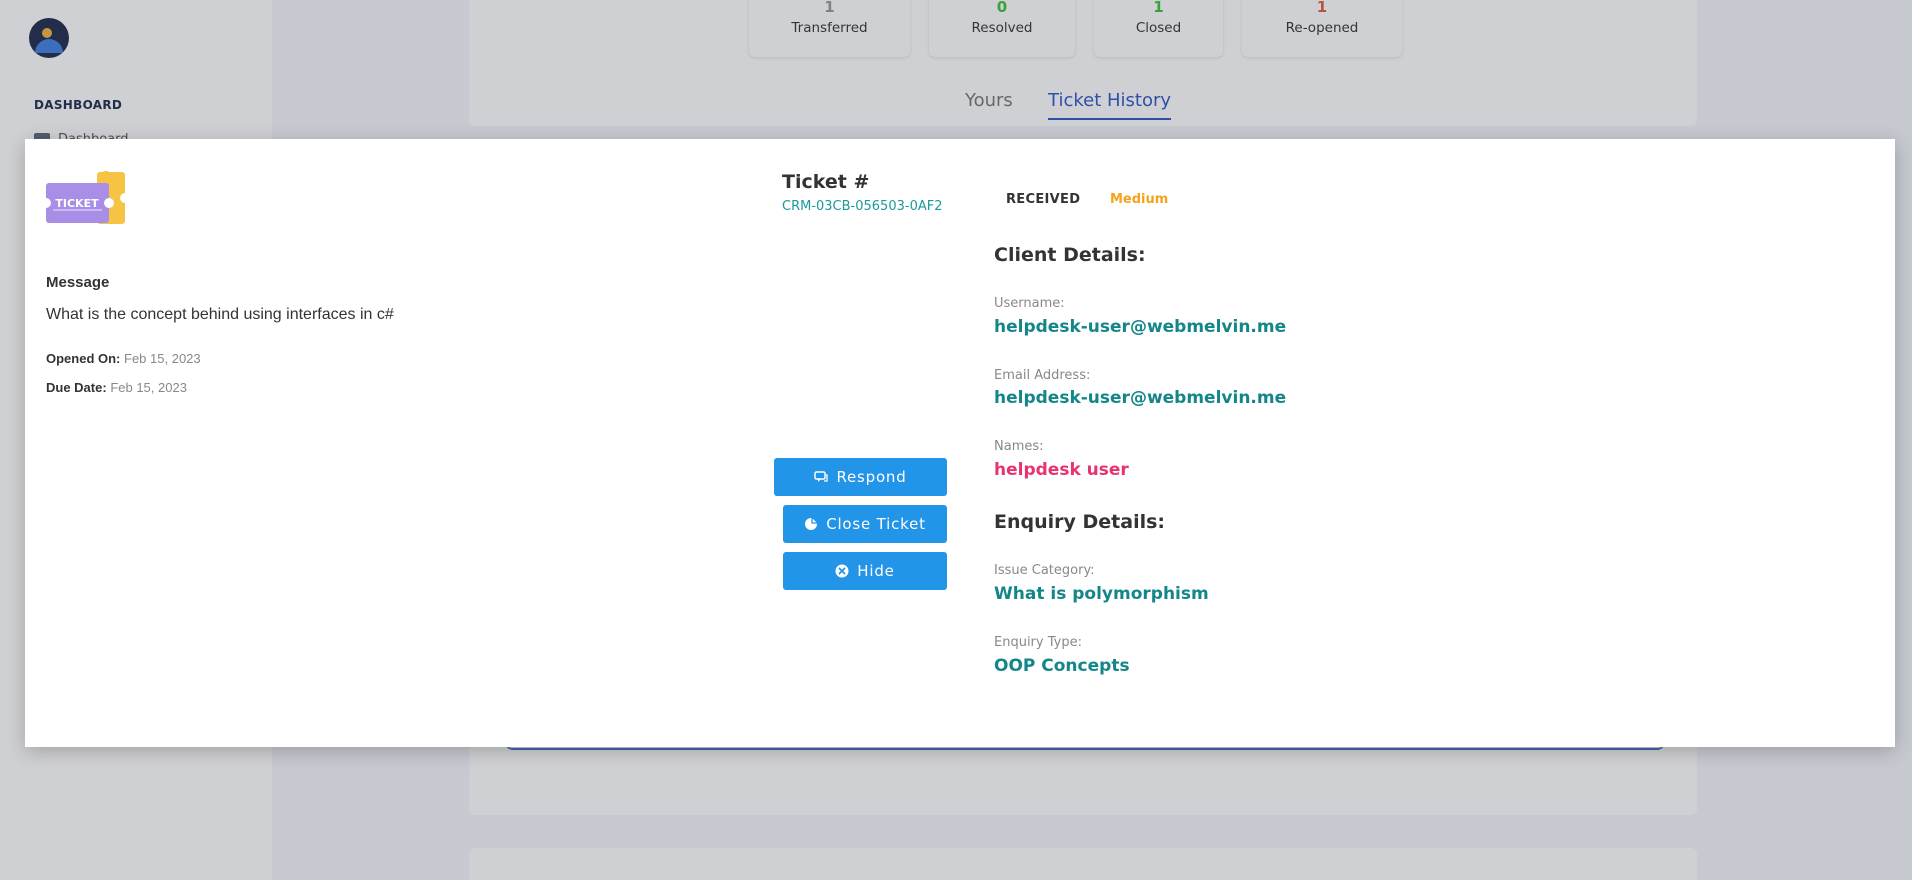 The height and width of the screenshot is (880, 1912). I want to click on chat-icon, so click(821, 476).